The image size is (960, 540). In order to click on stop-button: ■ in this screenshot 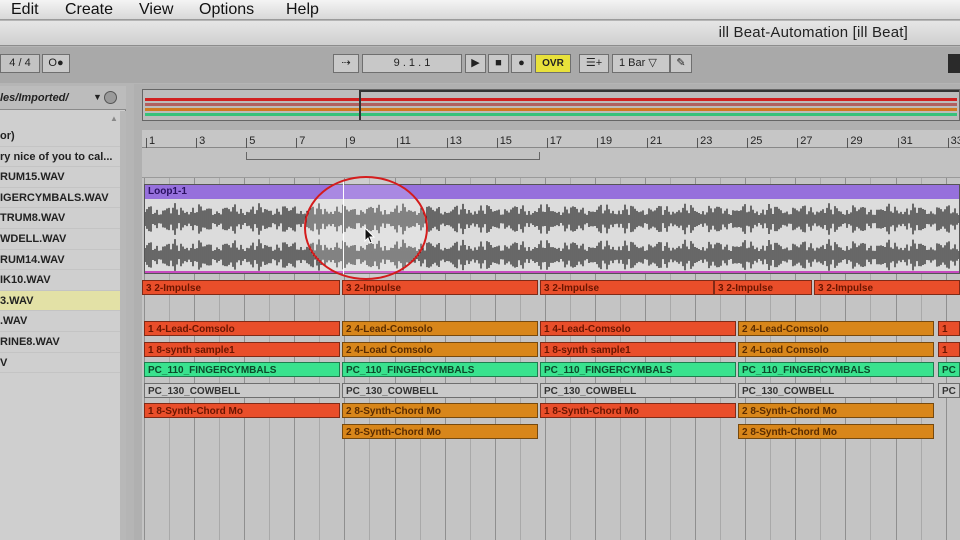, I will do `click(498, 63)`.